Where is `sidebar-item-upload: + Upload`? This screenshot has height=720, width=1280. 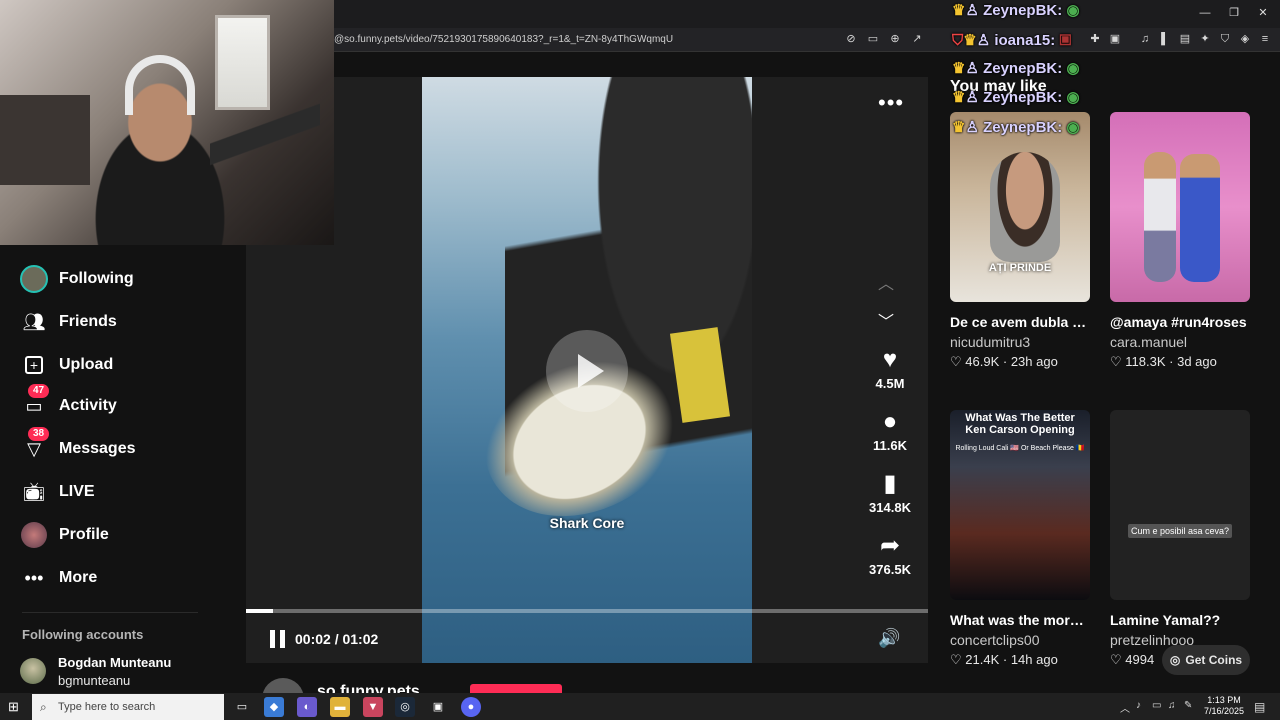
sidebar-item-upload: + Upload is located at coordinates (66, 365).